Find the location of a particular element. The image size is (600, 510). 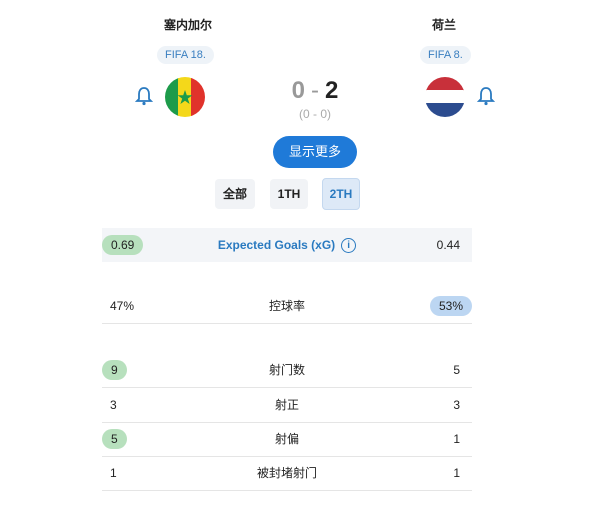

blocked-label: 被封堵射门 is located at coordinates (286, 473).